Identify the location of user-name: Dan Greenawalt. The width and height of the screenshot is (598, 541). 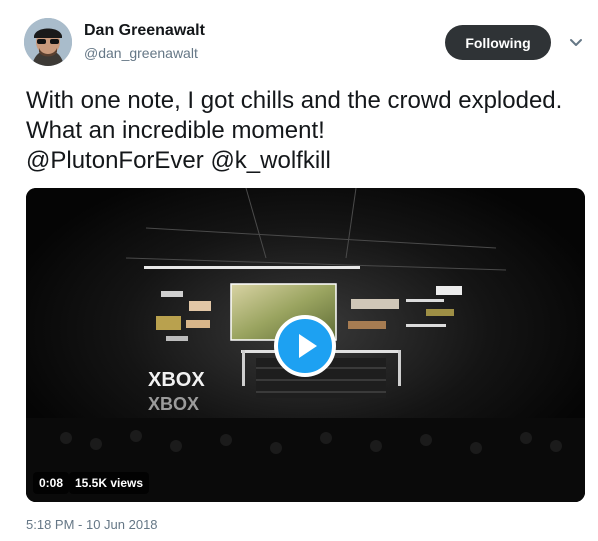
(144, 31).